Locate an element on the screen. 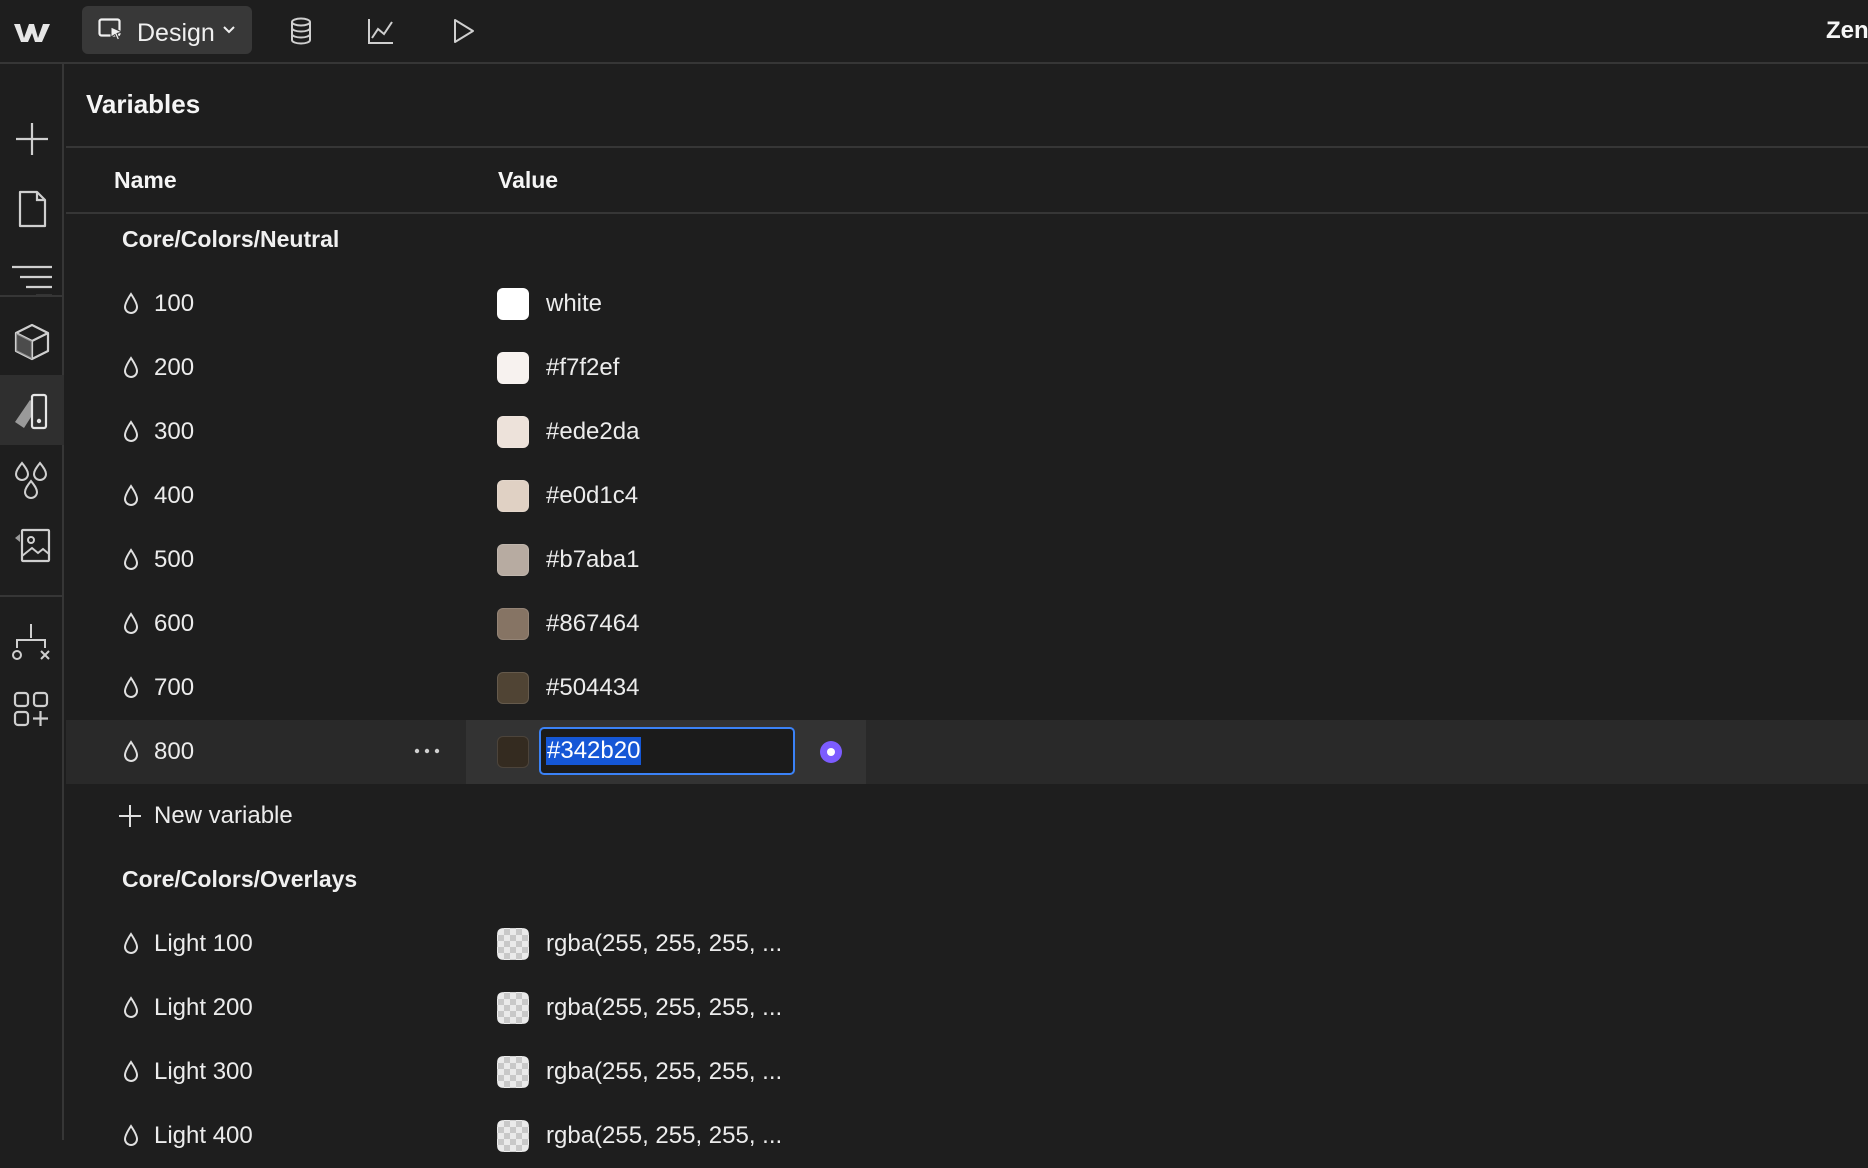 The image size is (1868, 1168). variable-name: 500 is located at coordinates (174, 559).